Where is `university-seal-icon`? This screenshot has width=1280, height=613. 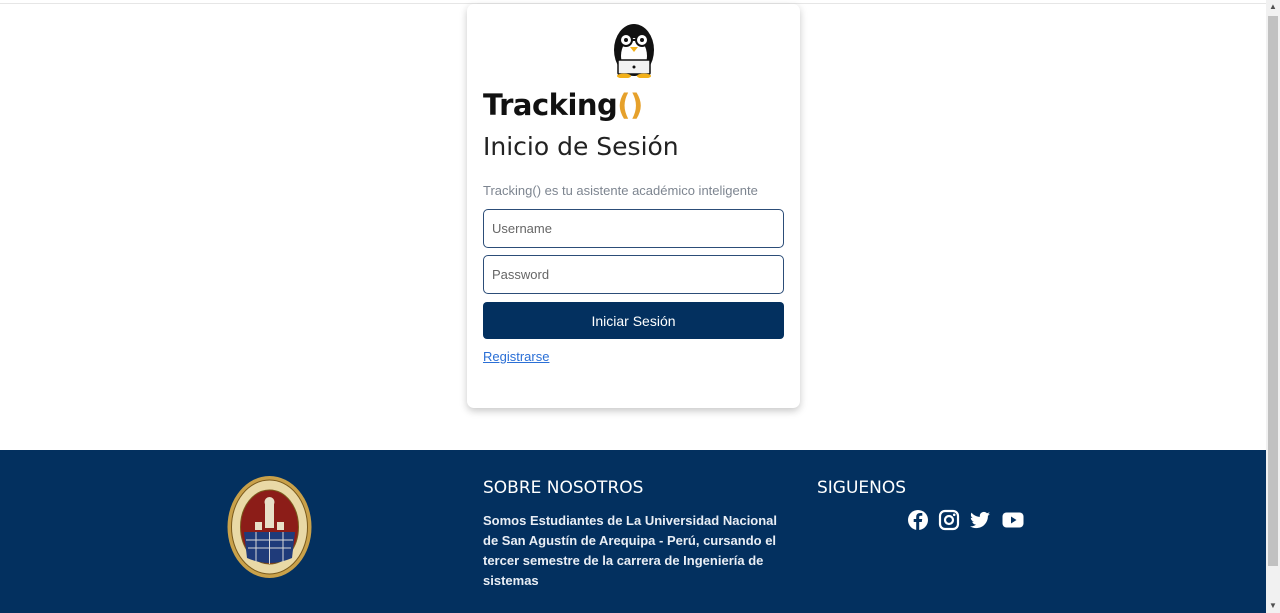
university-seal-icon is located at coordinates (269, 527).